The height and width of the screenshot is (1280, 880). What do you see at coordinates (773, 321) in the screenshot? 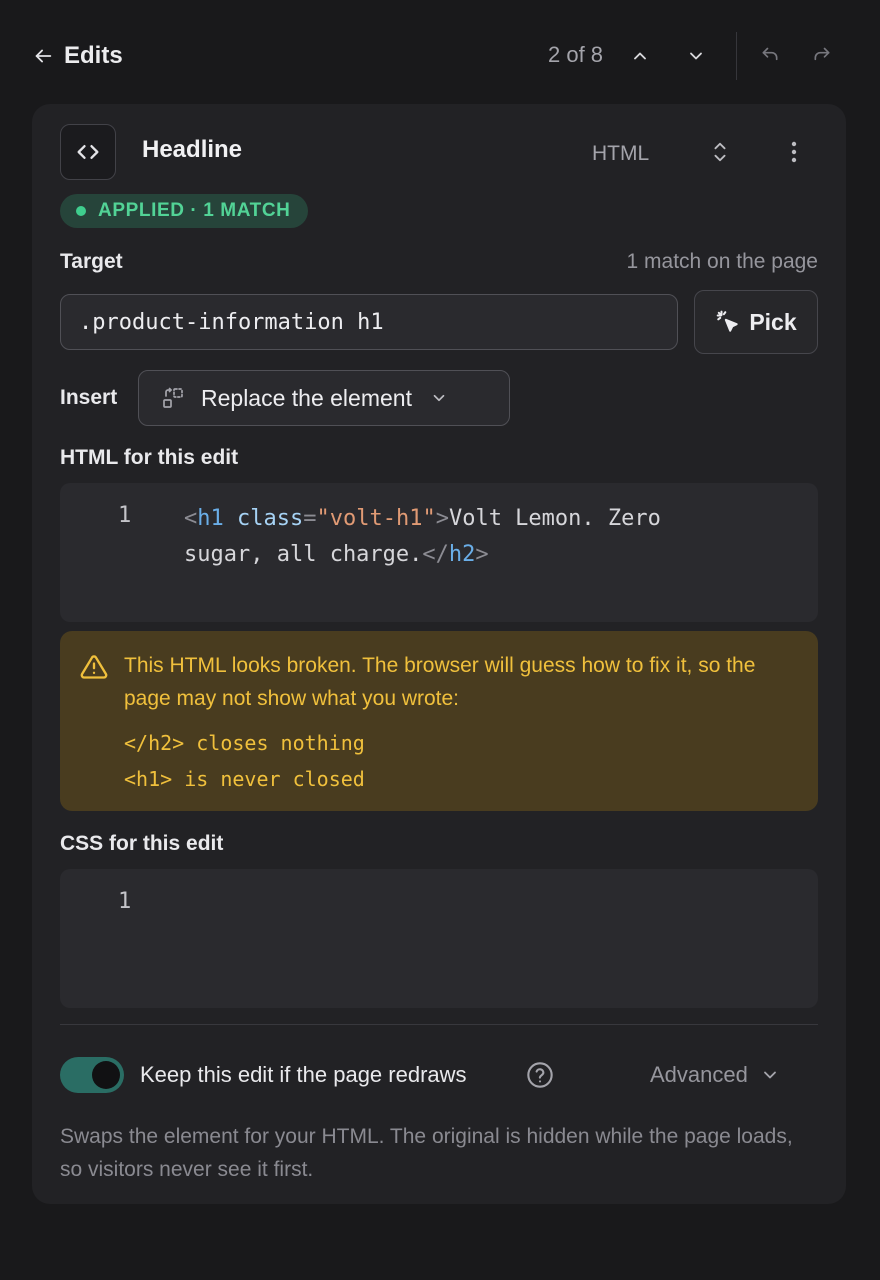
I see `pick-label: Pick` at bounding box center [773, 321].